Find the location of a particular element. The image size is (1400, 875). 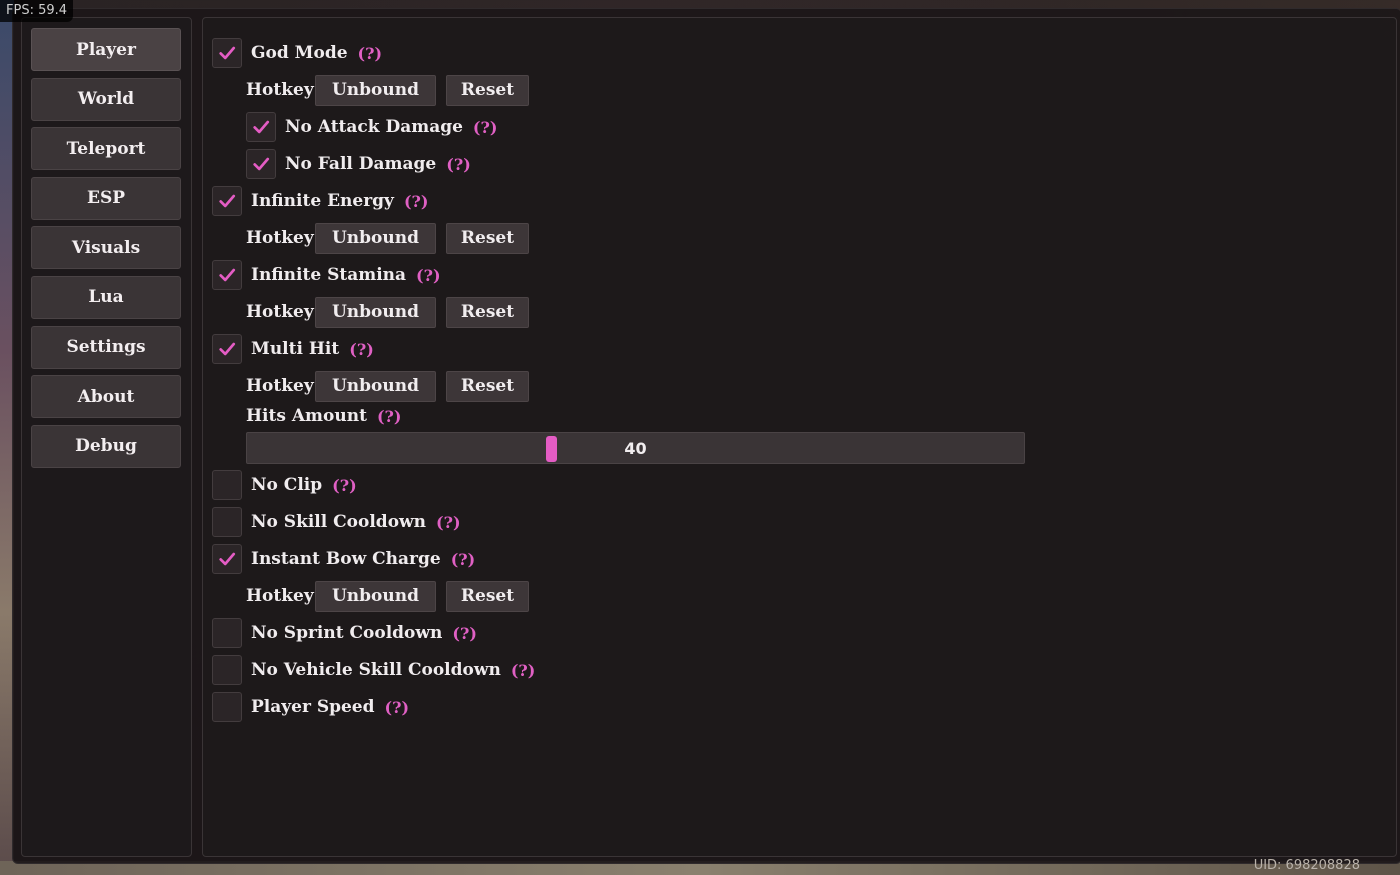

no-clip-row: No Clip (?) is located at coordinates (284, 485).